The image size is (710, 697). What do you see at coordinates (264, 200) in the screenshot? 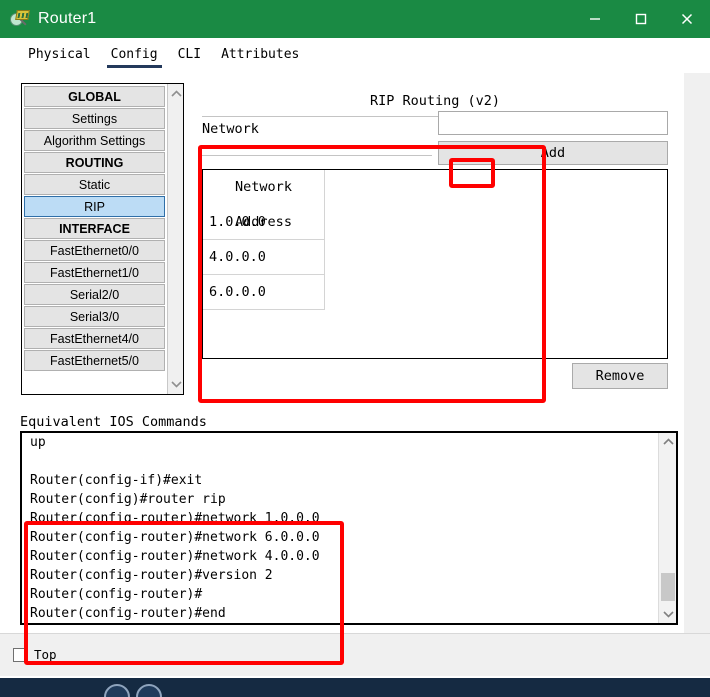
I see `table-header-network-address: Network Address` at bounding box center [264, 200].